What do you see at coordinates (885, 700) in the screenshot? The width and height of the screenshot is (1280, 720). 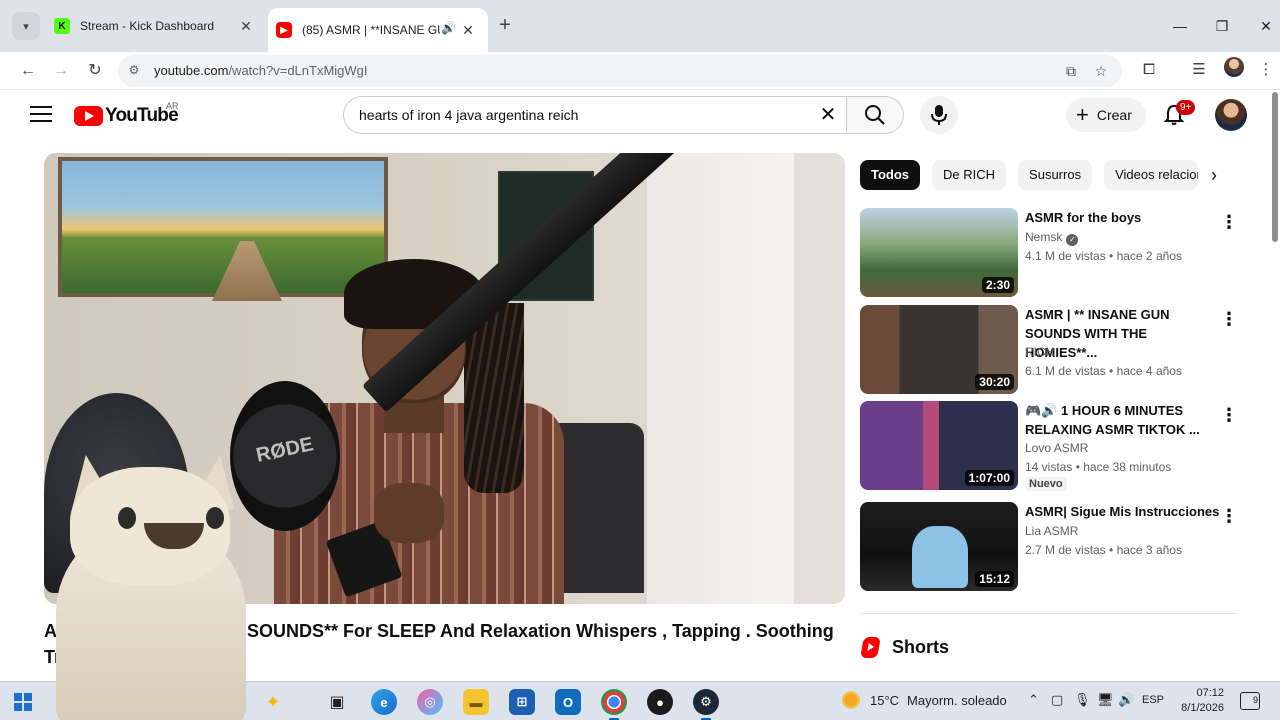 I see `weather-temperature: 15°C` at bounding box center [885, 700].